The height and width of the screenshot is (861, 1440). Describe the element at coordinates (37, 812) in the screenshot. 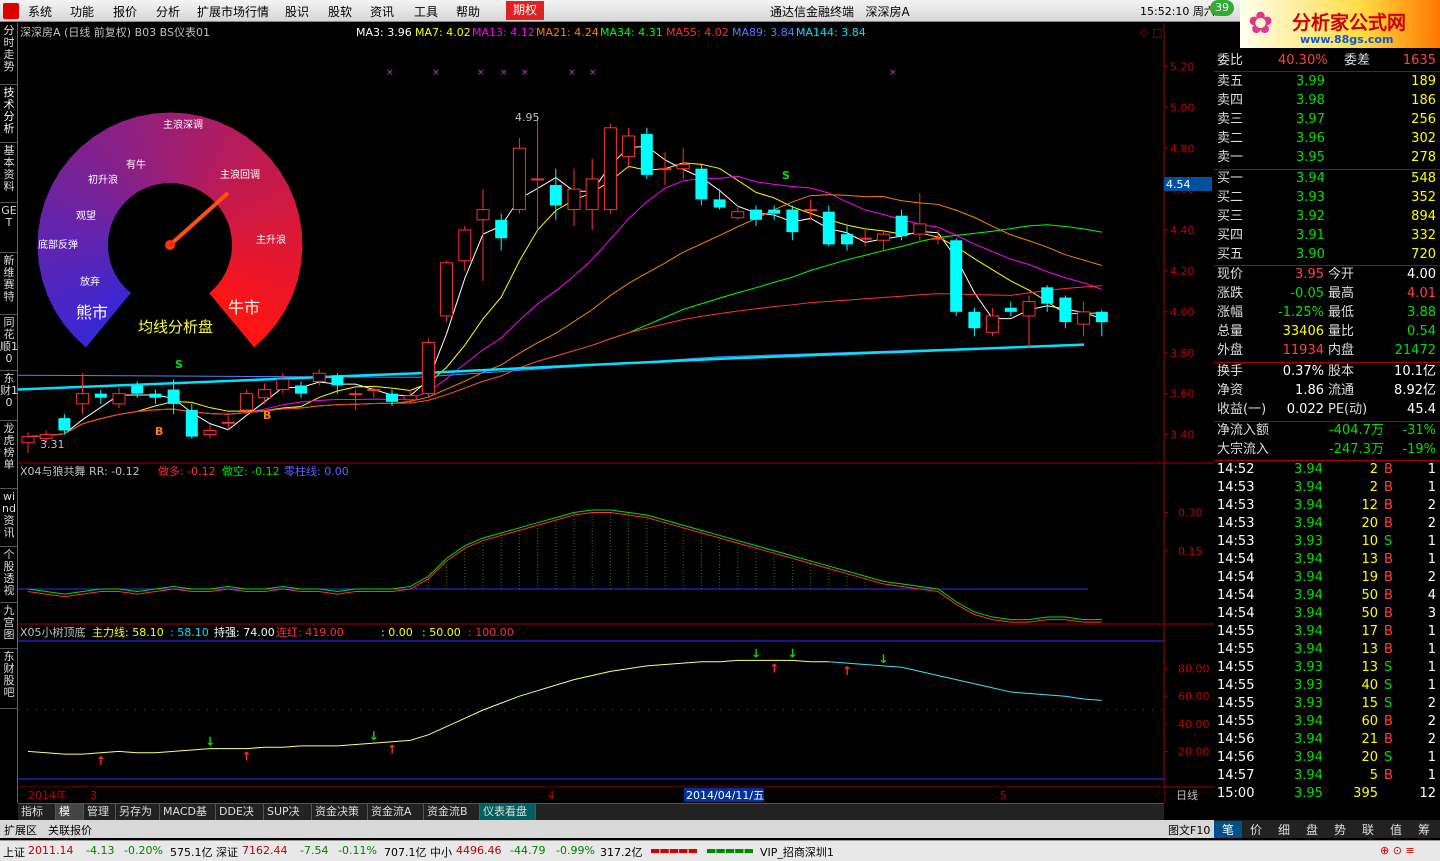

I see `chart-tab: 指标` at that location.